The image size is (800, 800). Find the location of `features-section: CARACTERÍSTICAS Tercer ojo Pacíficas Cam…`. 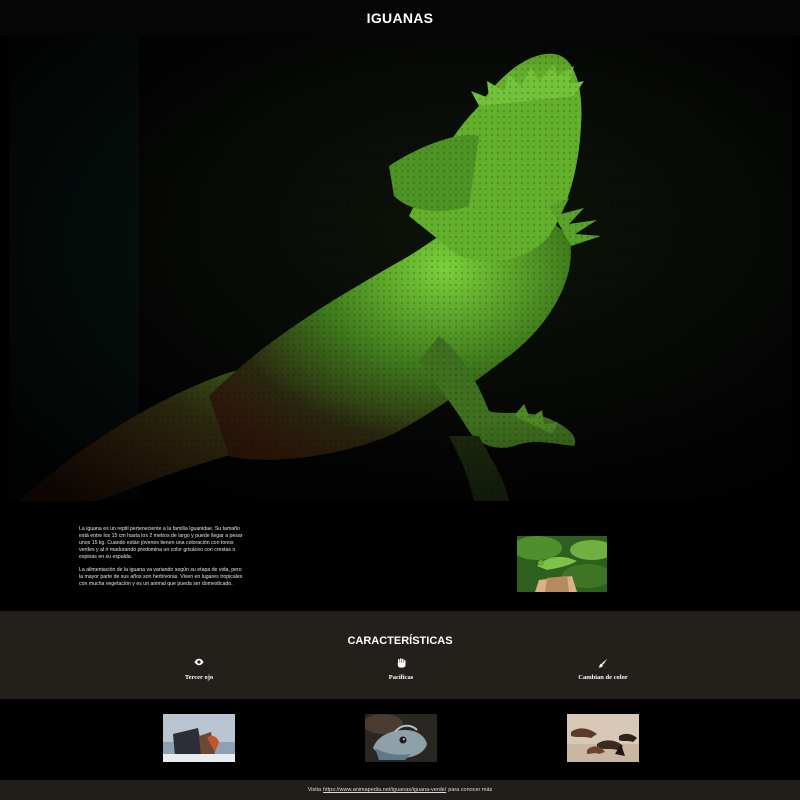

features-section: CARACTERÍSTICAS Tercer ojo Pacíficas Cam… is located at coordinates (400, 655).